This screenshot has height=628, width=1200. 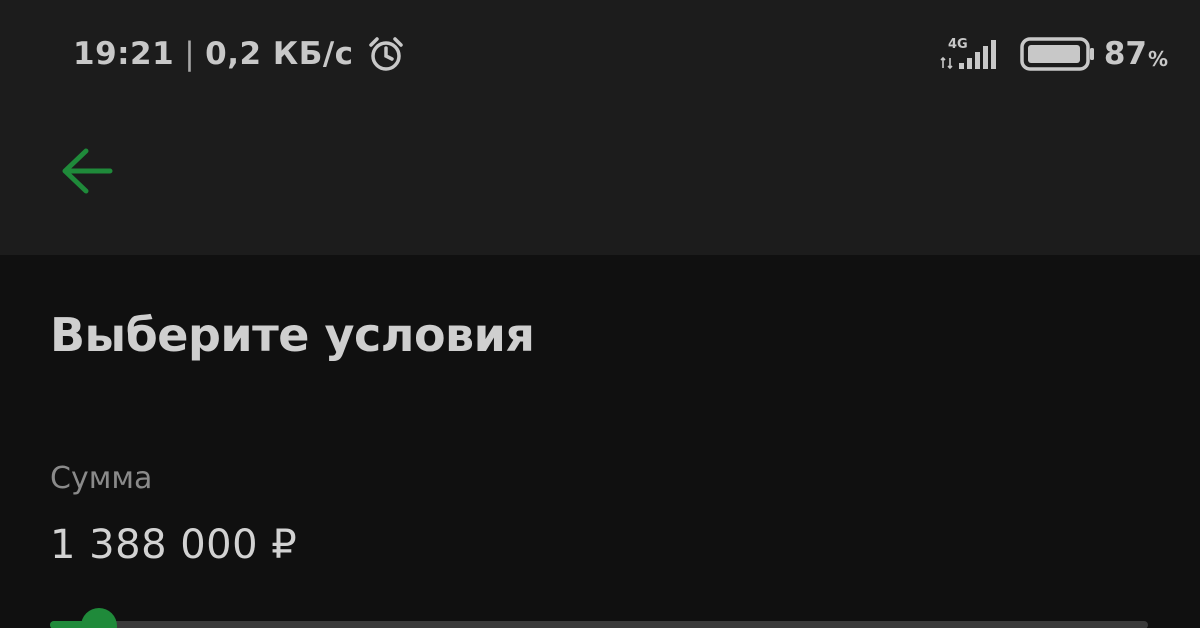 I want to click on page-title: Выберите условия, so click(x=292, y=335).